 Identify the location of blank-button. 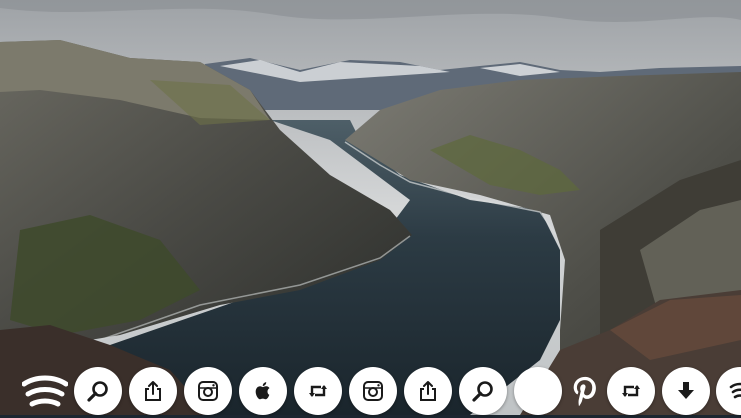
(538, 391).